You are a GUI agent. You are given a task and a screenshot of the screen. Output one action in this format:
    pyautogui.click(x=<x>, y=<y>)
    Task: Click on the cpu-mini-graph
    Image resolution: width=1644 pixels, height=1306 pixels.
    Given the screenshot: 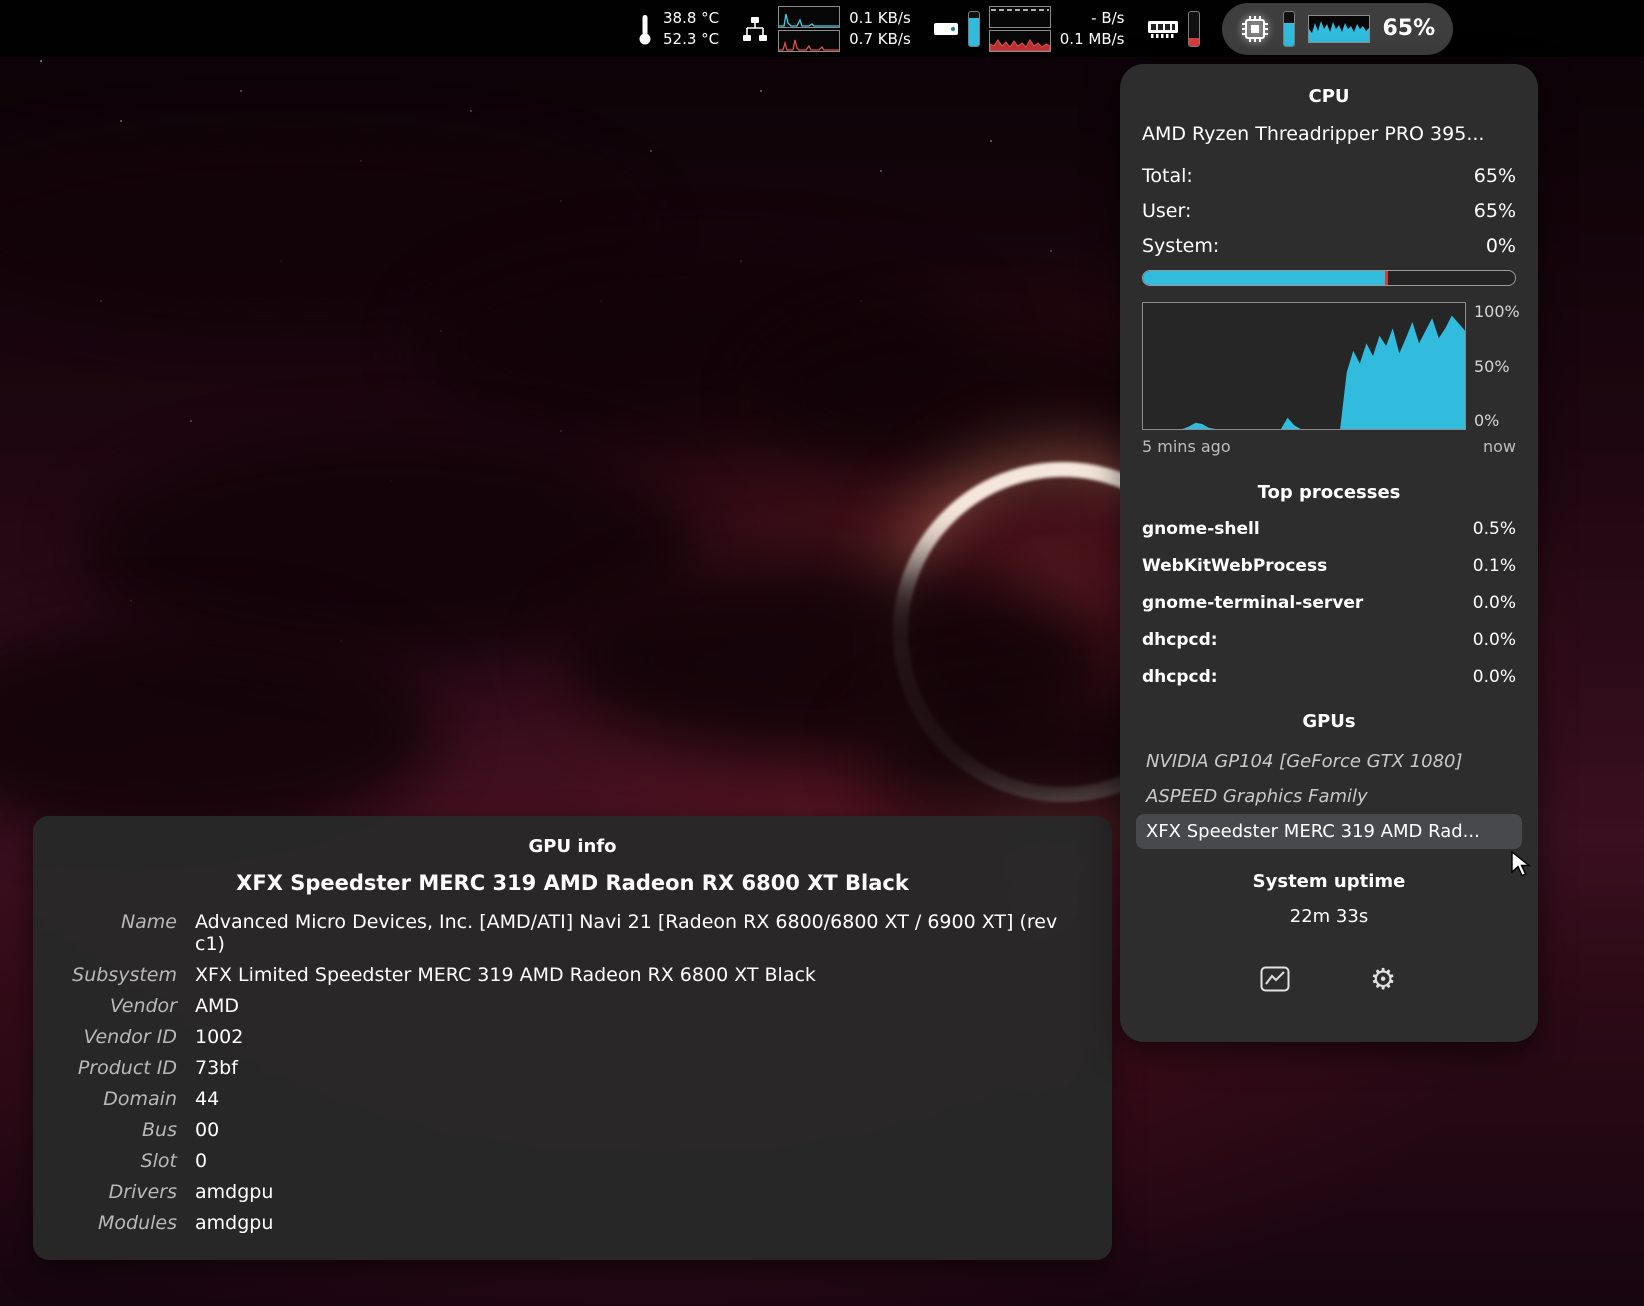 What is the action you would take?
    pyautogui.click(x=1338, y=28)
    